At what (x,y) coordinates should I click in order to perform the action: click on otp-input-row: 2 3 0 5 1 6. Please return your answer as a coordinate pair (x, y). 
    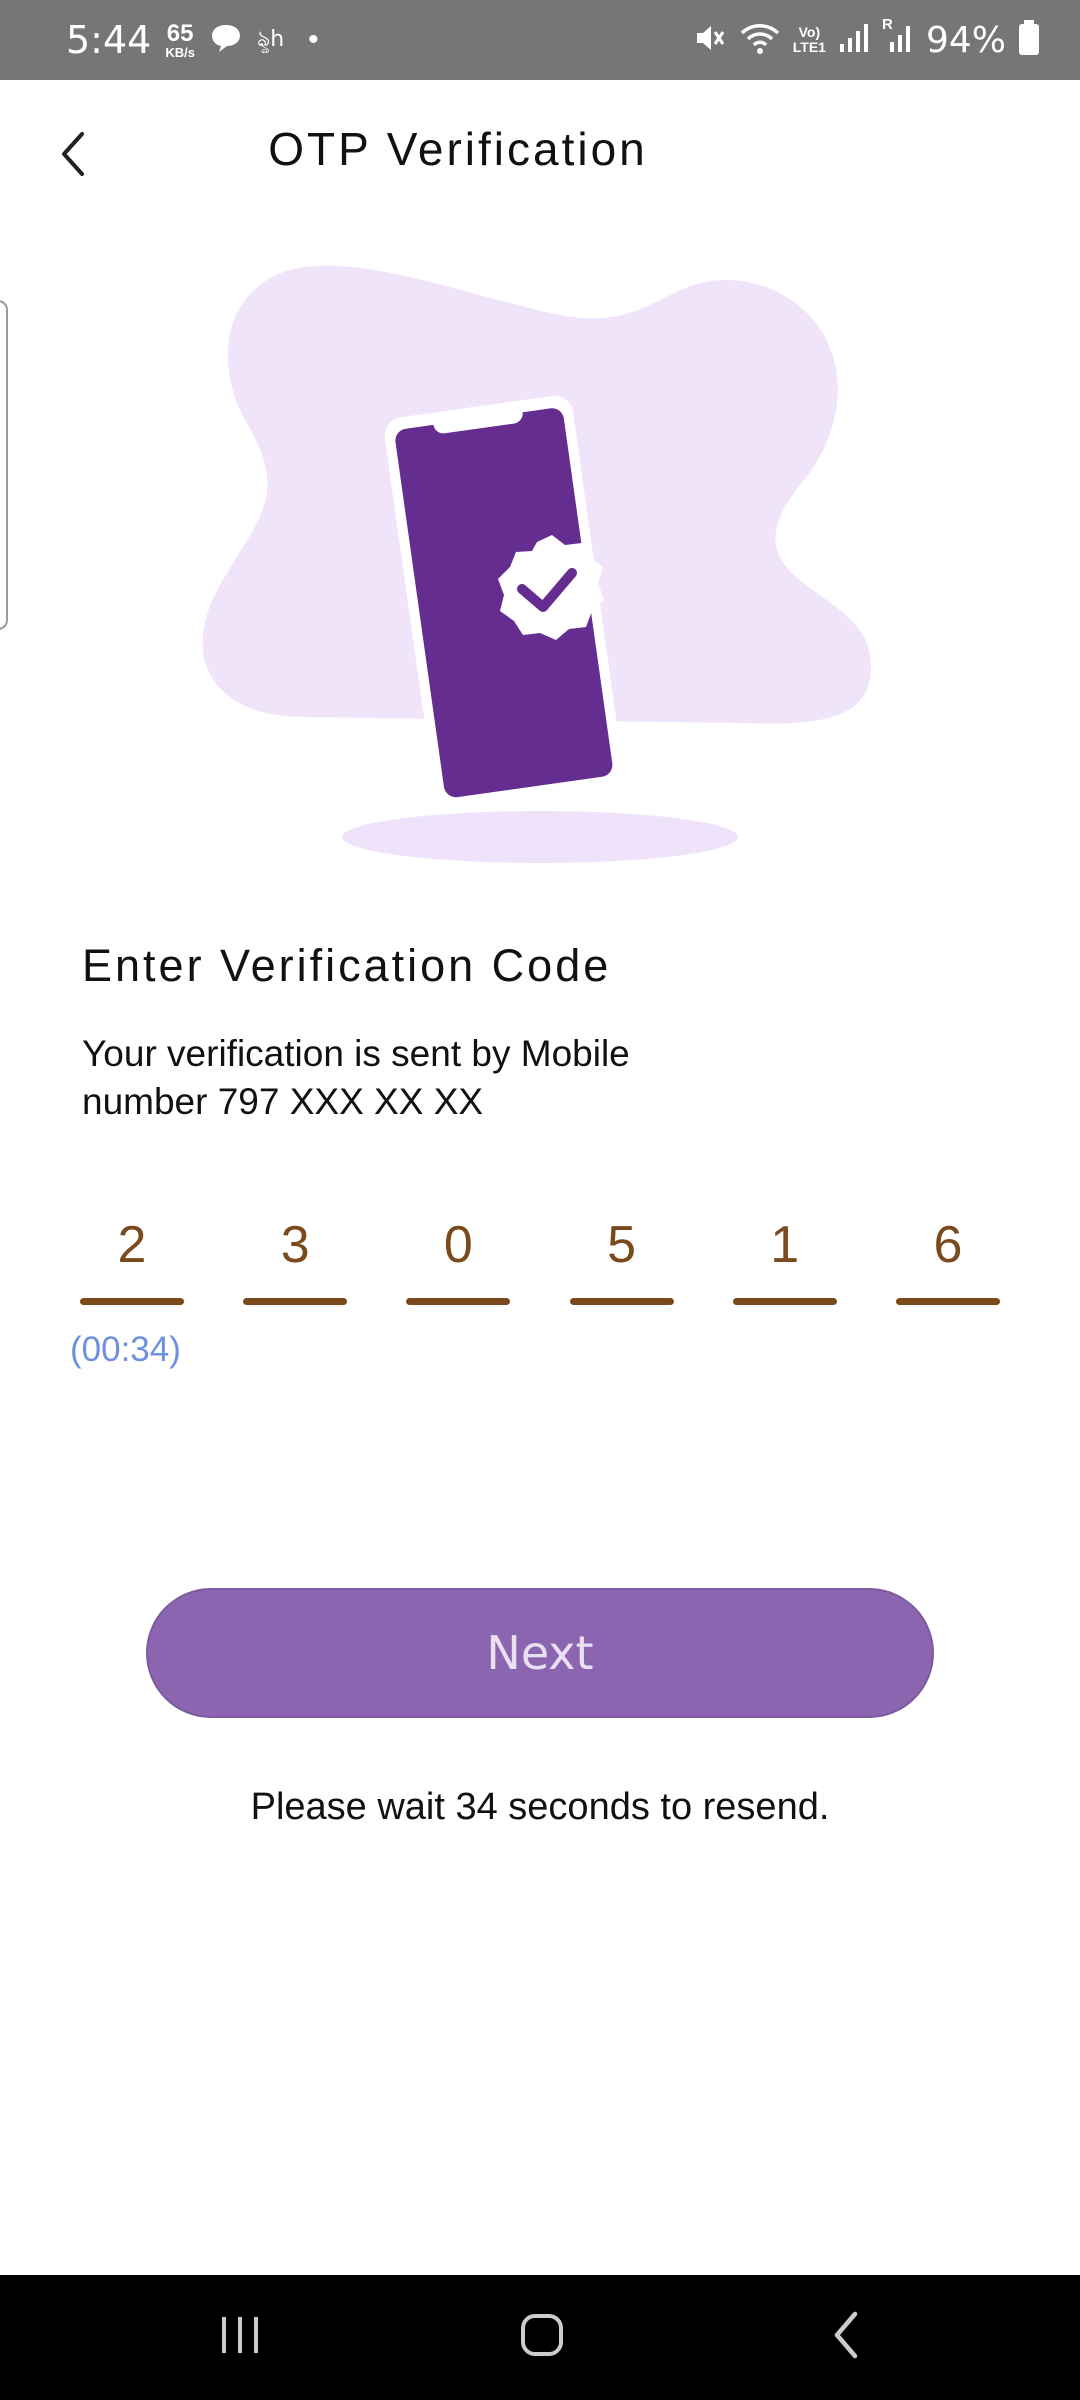
    Looking at the image, I should click on (540, 1257).